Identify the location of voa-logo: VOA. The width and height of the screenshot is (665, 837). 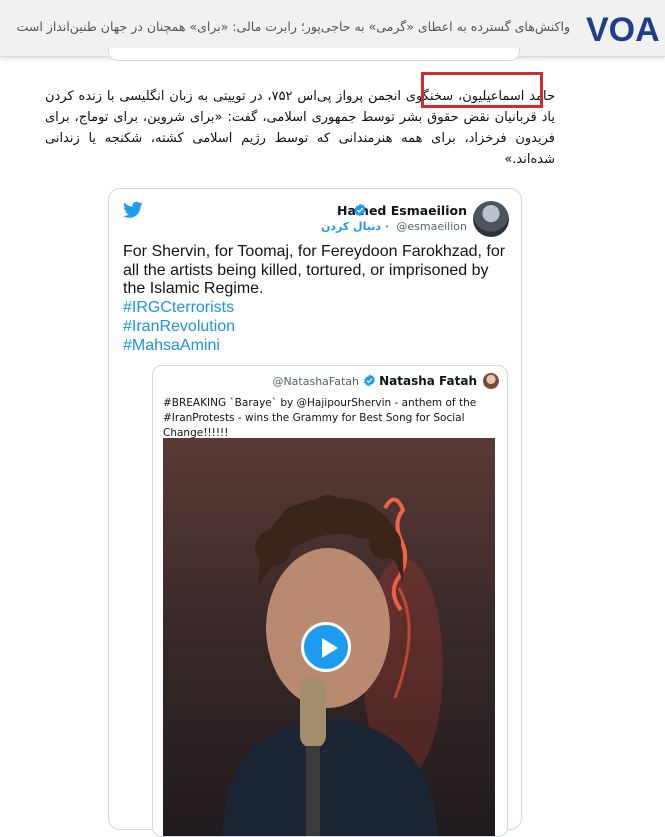
(623, 28).